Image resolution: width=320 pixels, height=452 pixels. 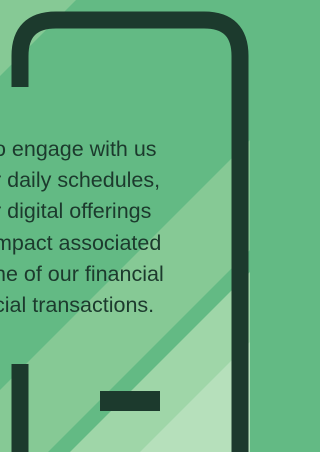 What do you see at coordinates (81, 242) in the screenshot?
I see `body-text-line-4: mpact associated` at bounding box center [81, 242].